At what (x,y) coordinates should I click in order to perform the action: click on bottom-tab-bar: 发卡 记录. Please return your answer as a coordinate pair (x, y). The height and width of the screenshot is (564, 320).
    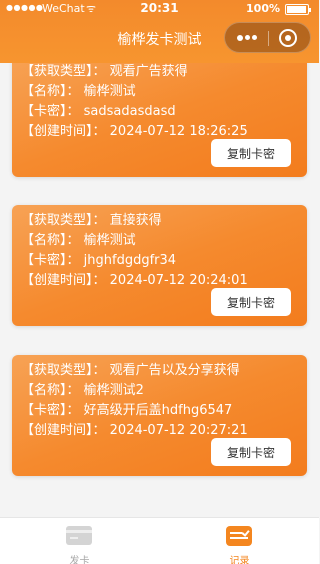
    Looking at the image, I should click on (159, 540).